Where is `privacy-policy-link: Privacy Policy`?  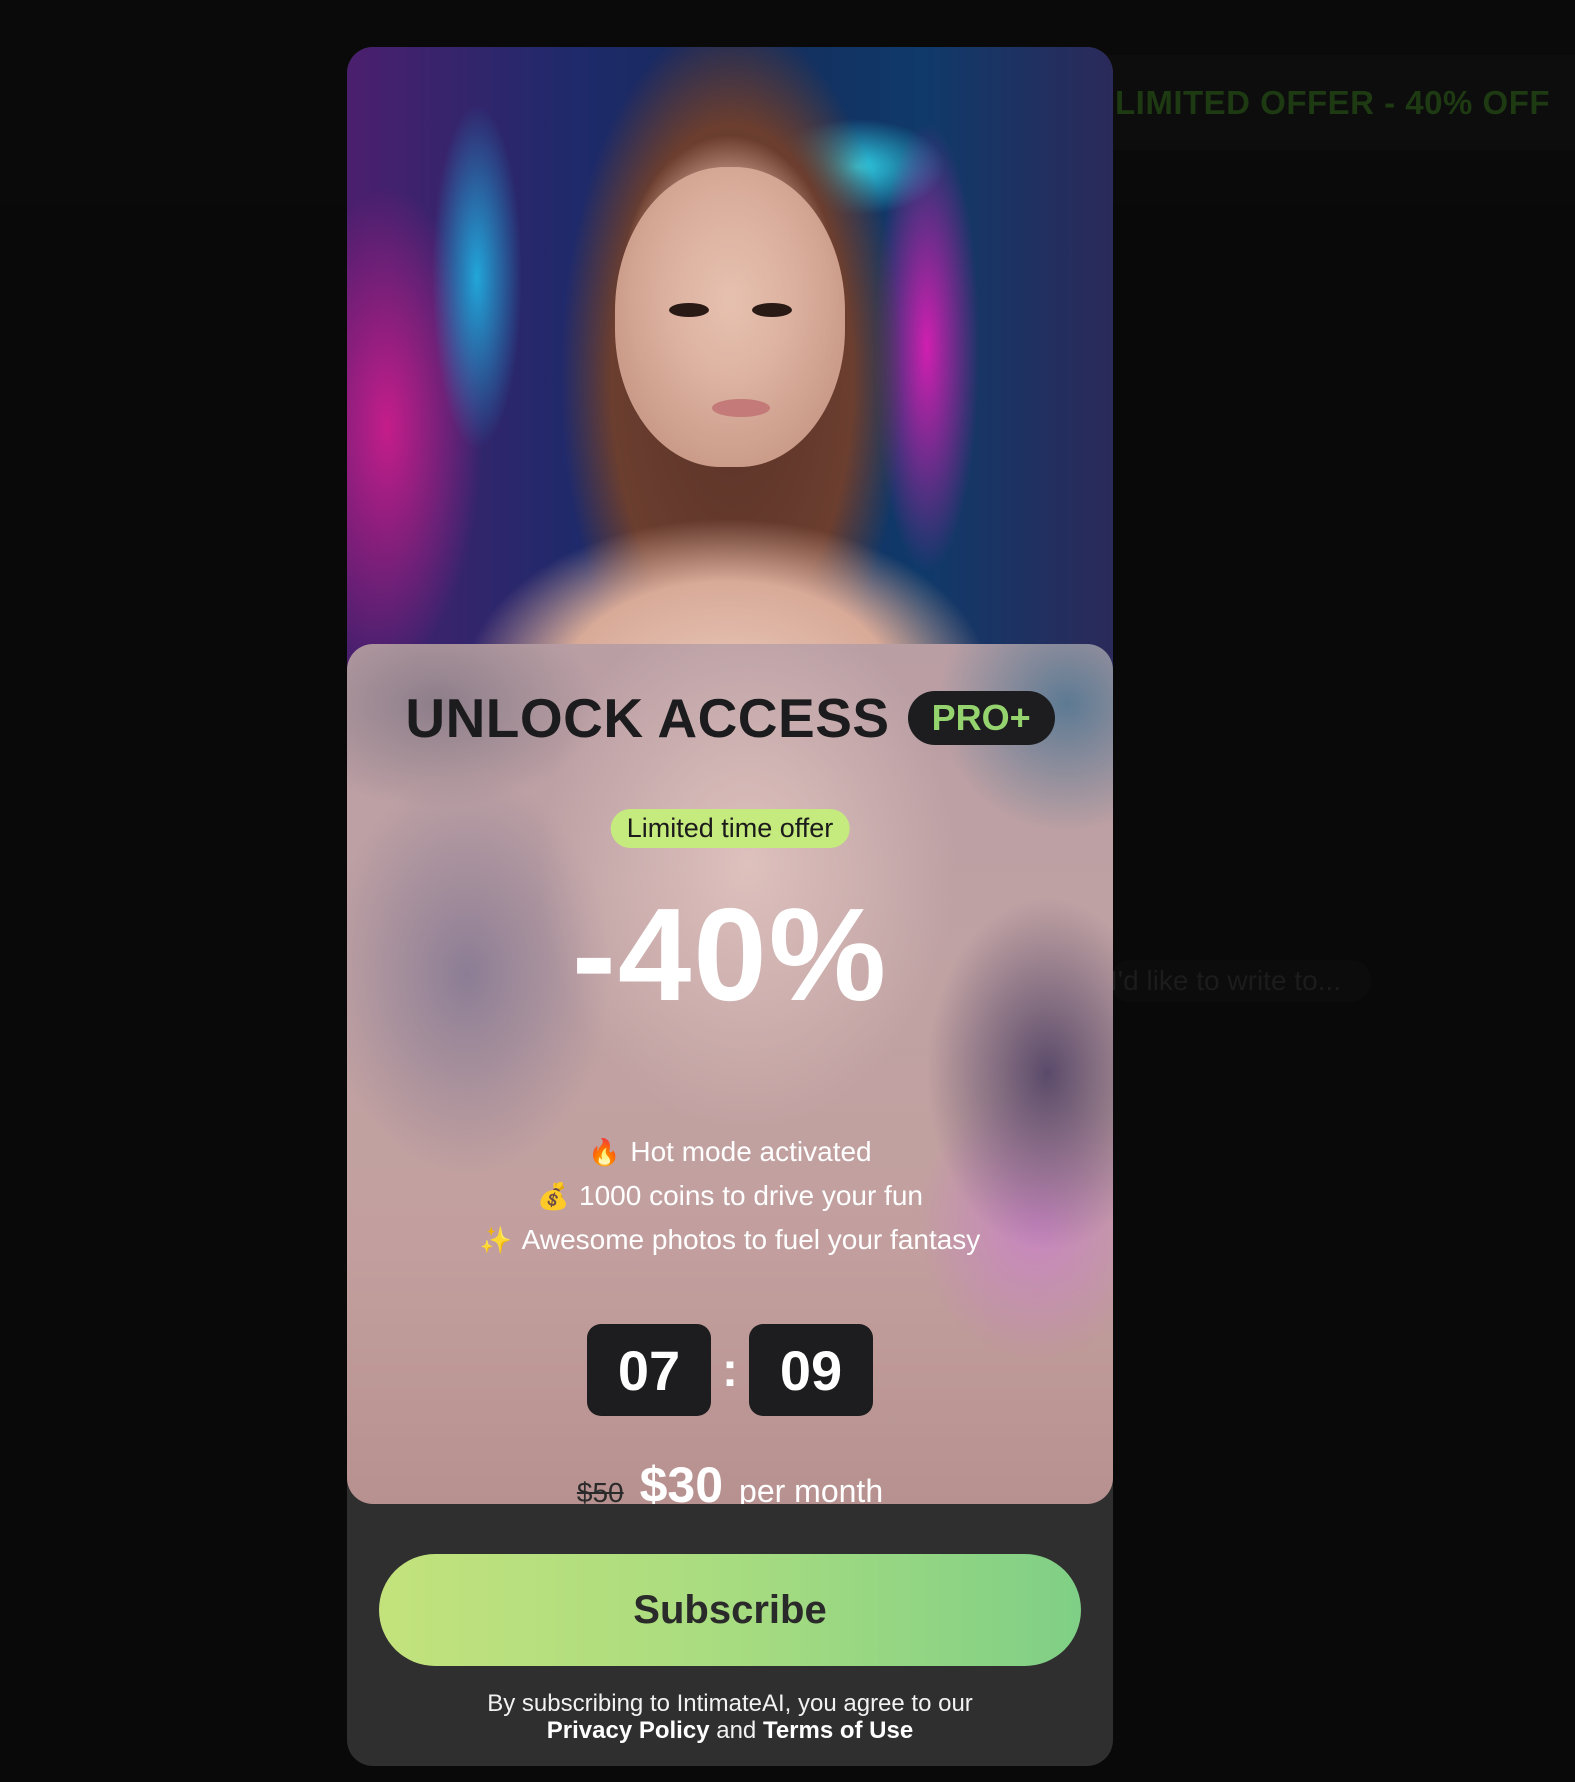 privacy-policy-link: Privacy Policy is located at coordinates (628, 1730).